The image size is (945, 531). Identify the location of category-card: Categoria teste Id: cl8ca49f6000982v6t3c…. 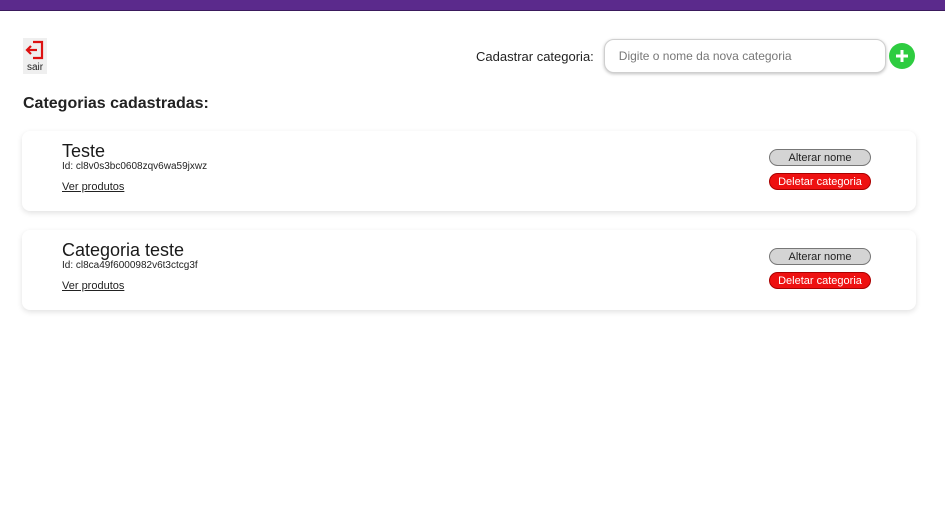
(469, 270).